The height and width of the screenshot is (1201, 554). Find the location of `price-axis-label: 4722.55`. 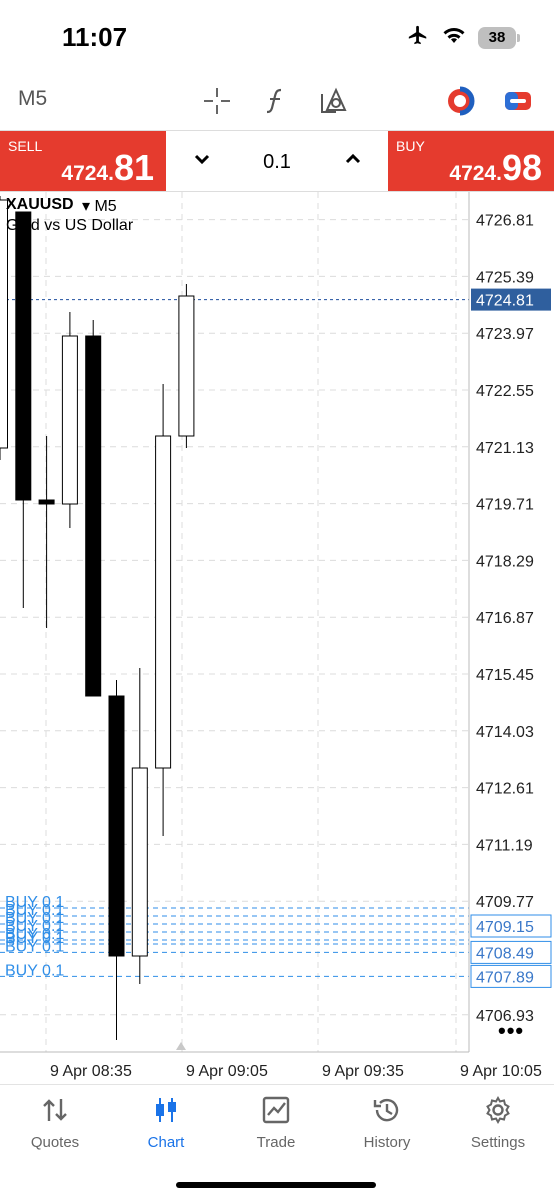

price-axis-label: 4722.55 is located at coordinates (505, 391).